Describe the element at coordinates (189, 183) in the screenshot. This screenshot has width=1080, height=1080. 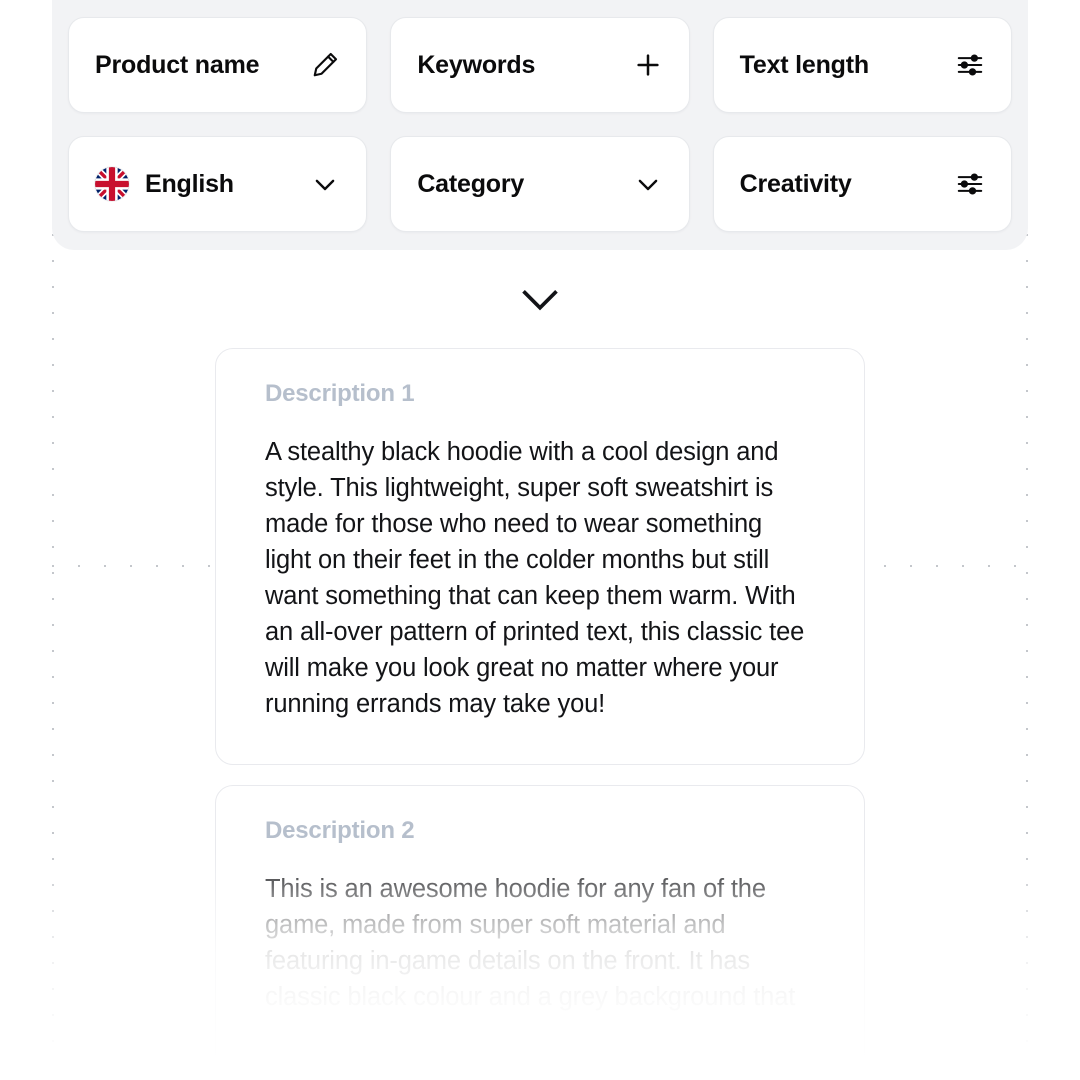
I see `language-label: English` at that location.